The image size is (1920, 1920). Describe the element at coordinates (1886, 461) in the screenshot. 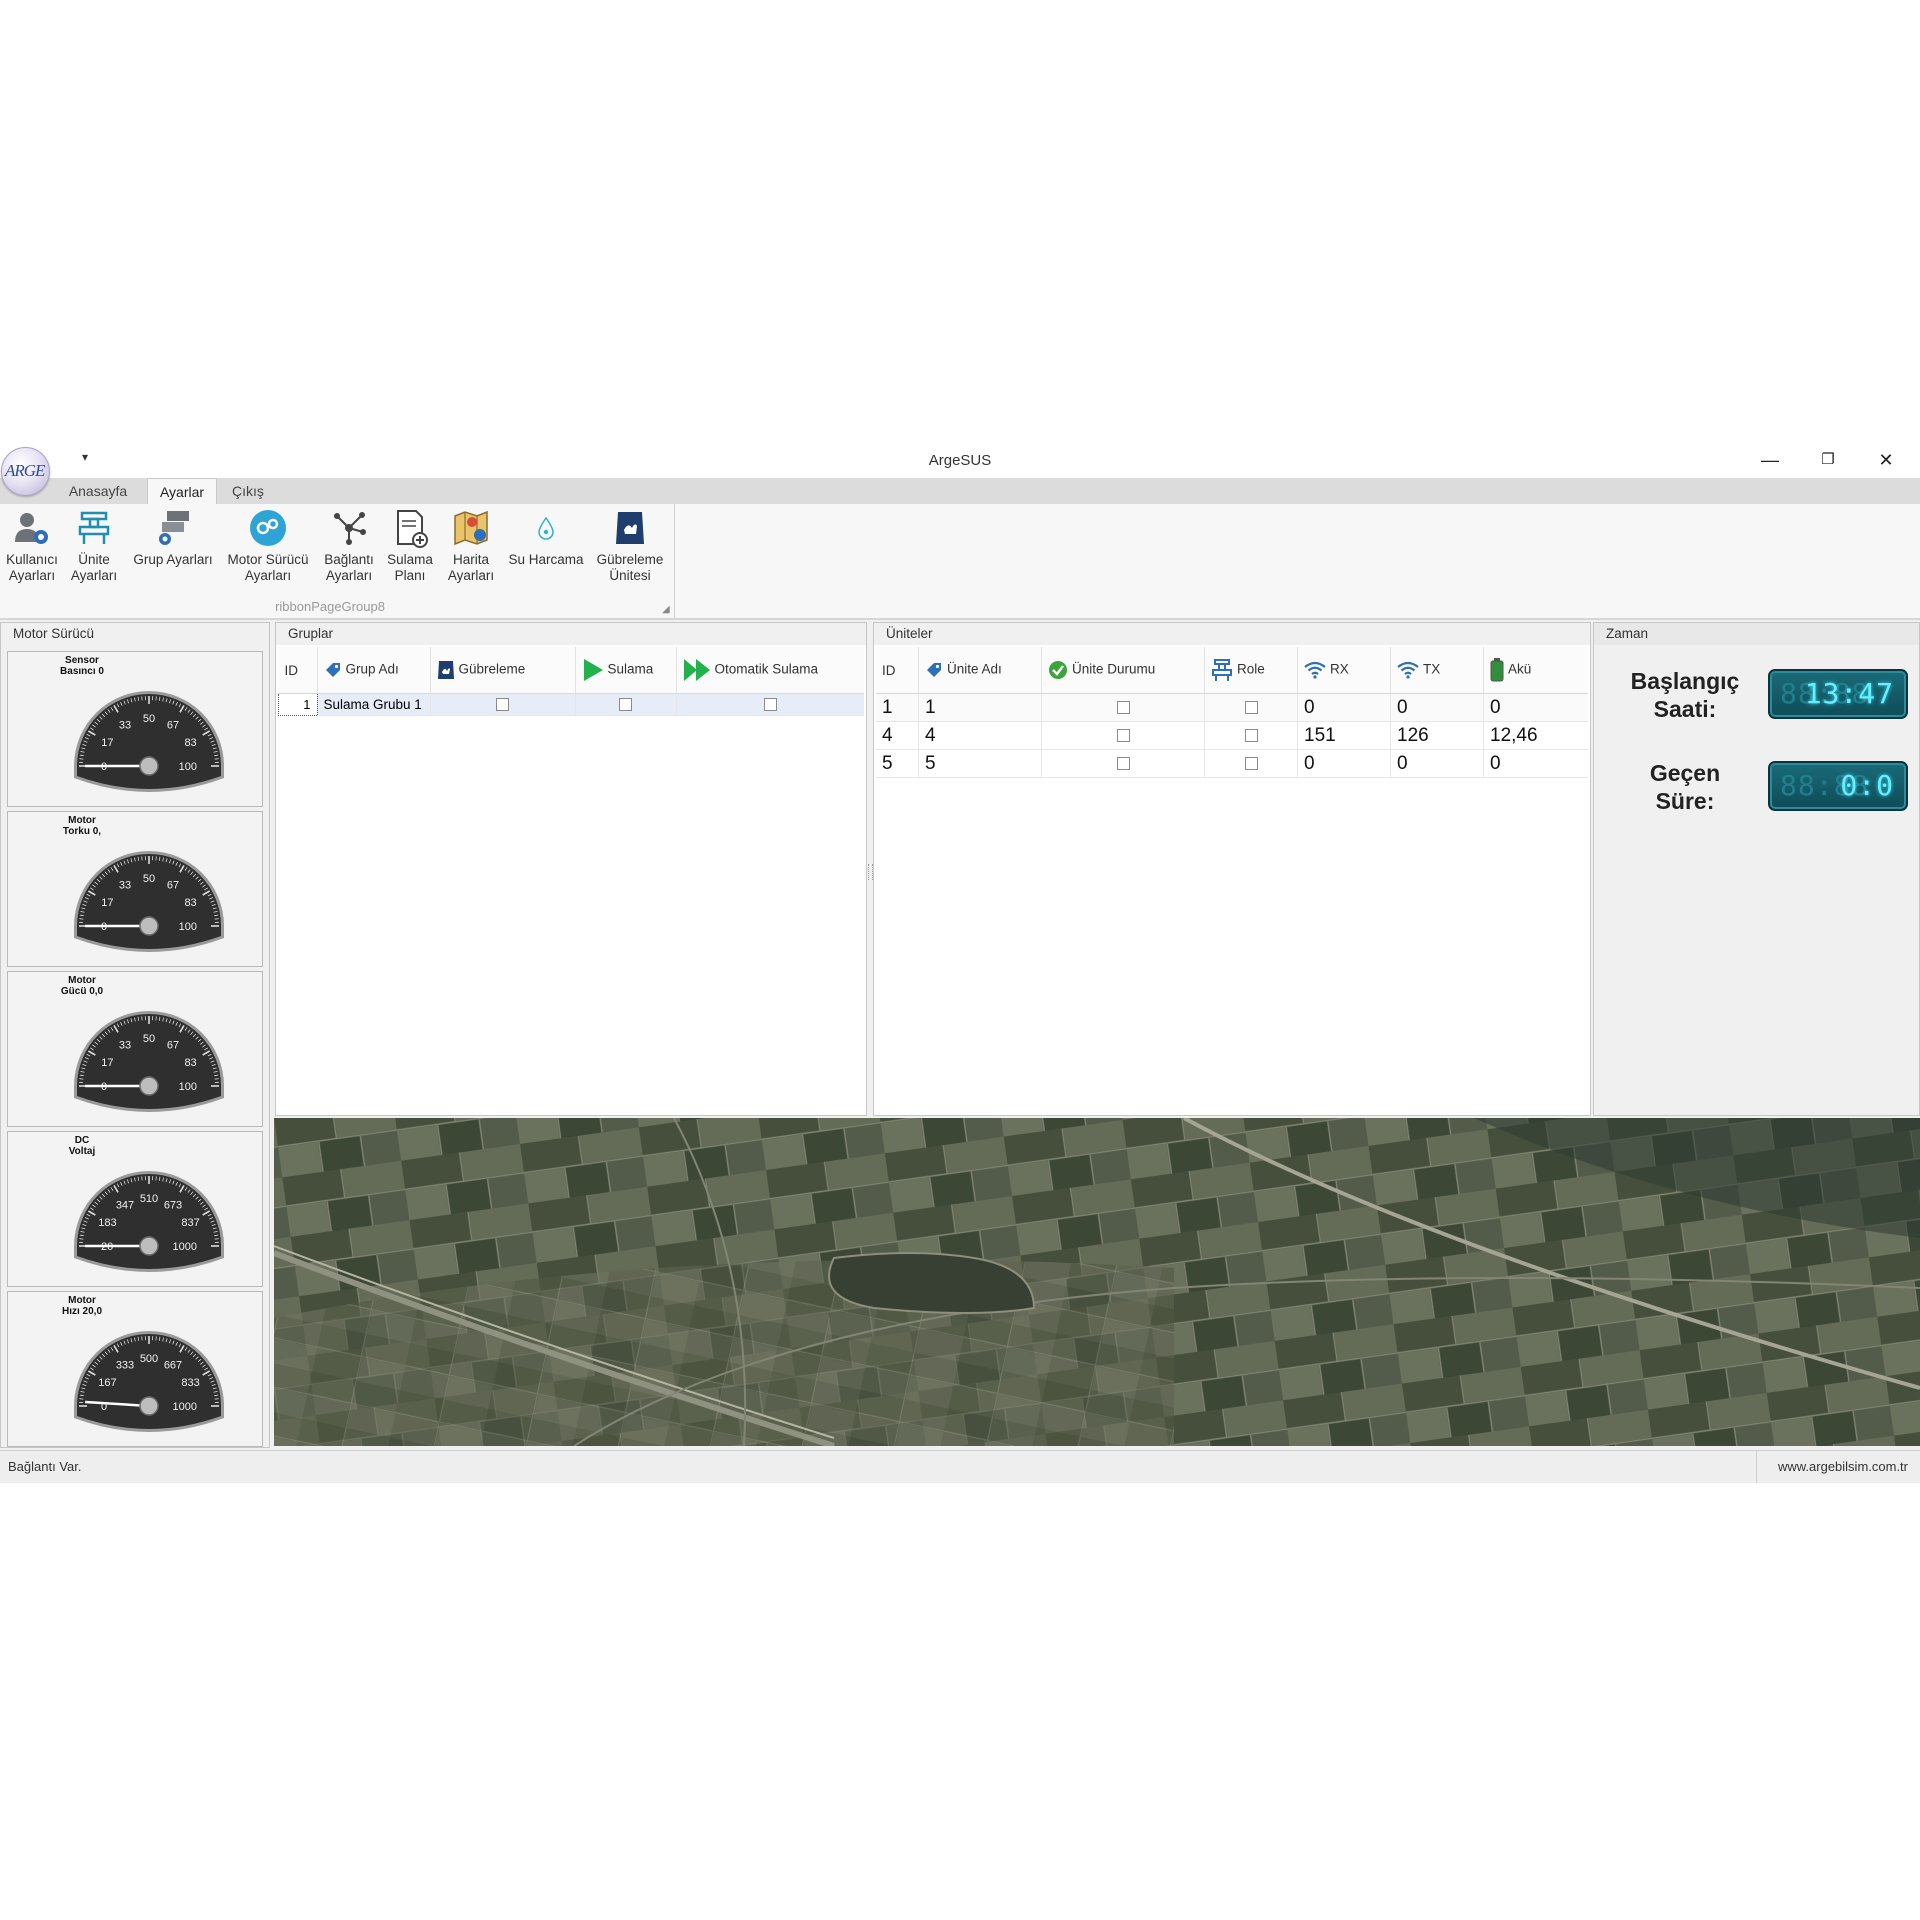

I see `close-button: ✕` at that location.